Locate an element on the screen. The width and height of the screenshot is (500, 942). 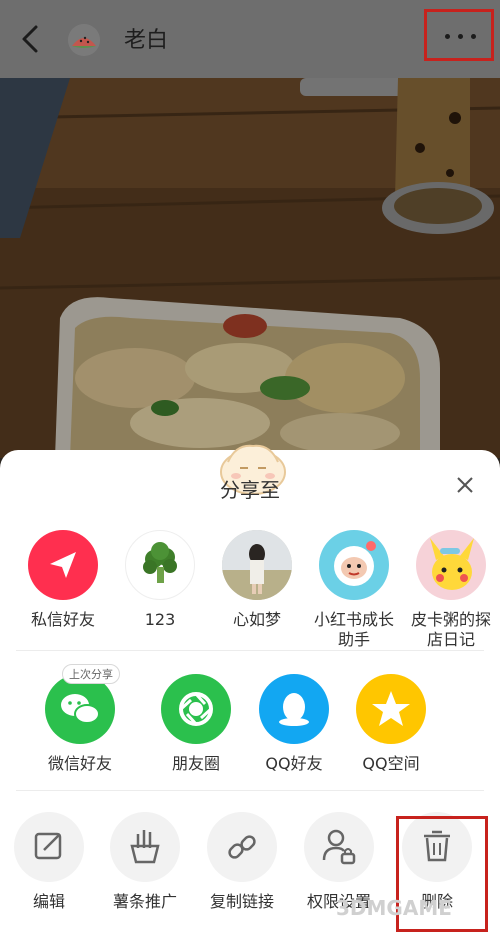
qq-icon is located at coordinates (294, 709).